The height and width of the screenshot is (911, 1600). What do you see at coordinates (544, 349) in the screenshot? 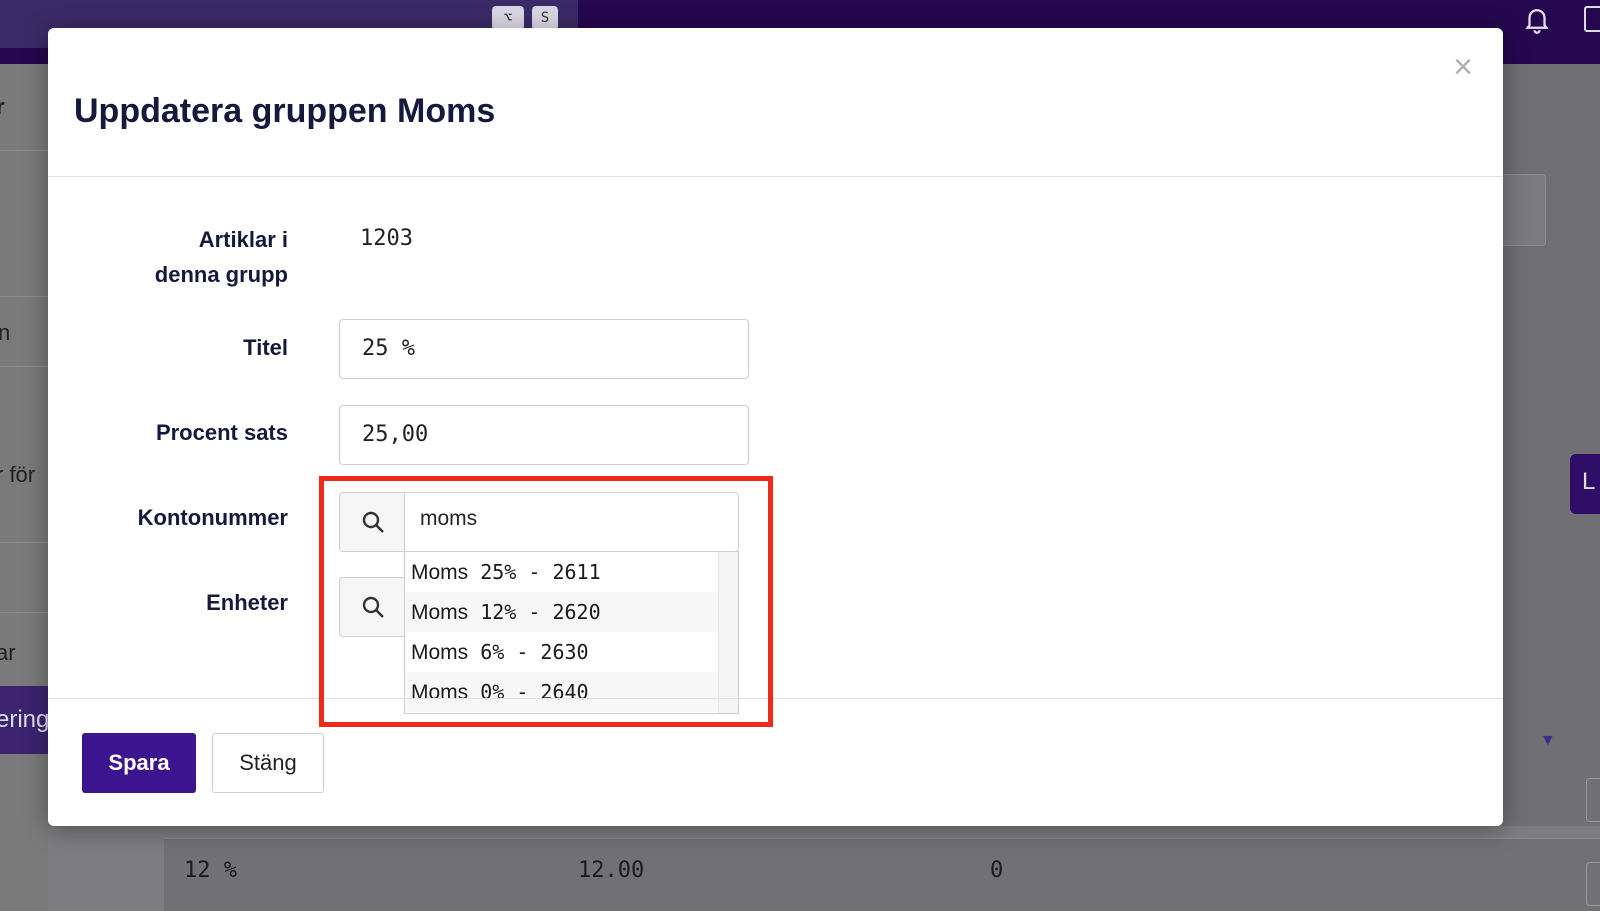
I see `titel-input: 25 %` at bounding box center [544, 349].